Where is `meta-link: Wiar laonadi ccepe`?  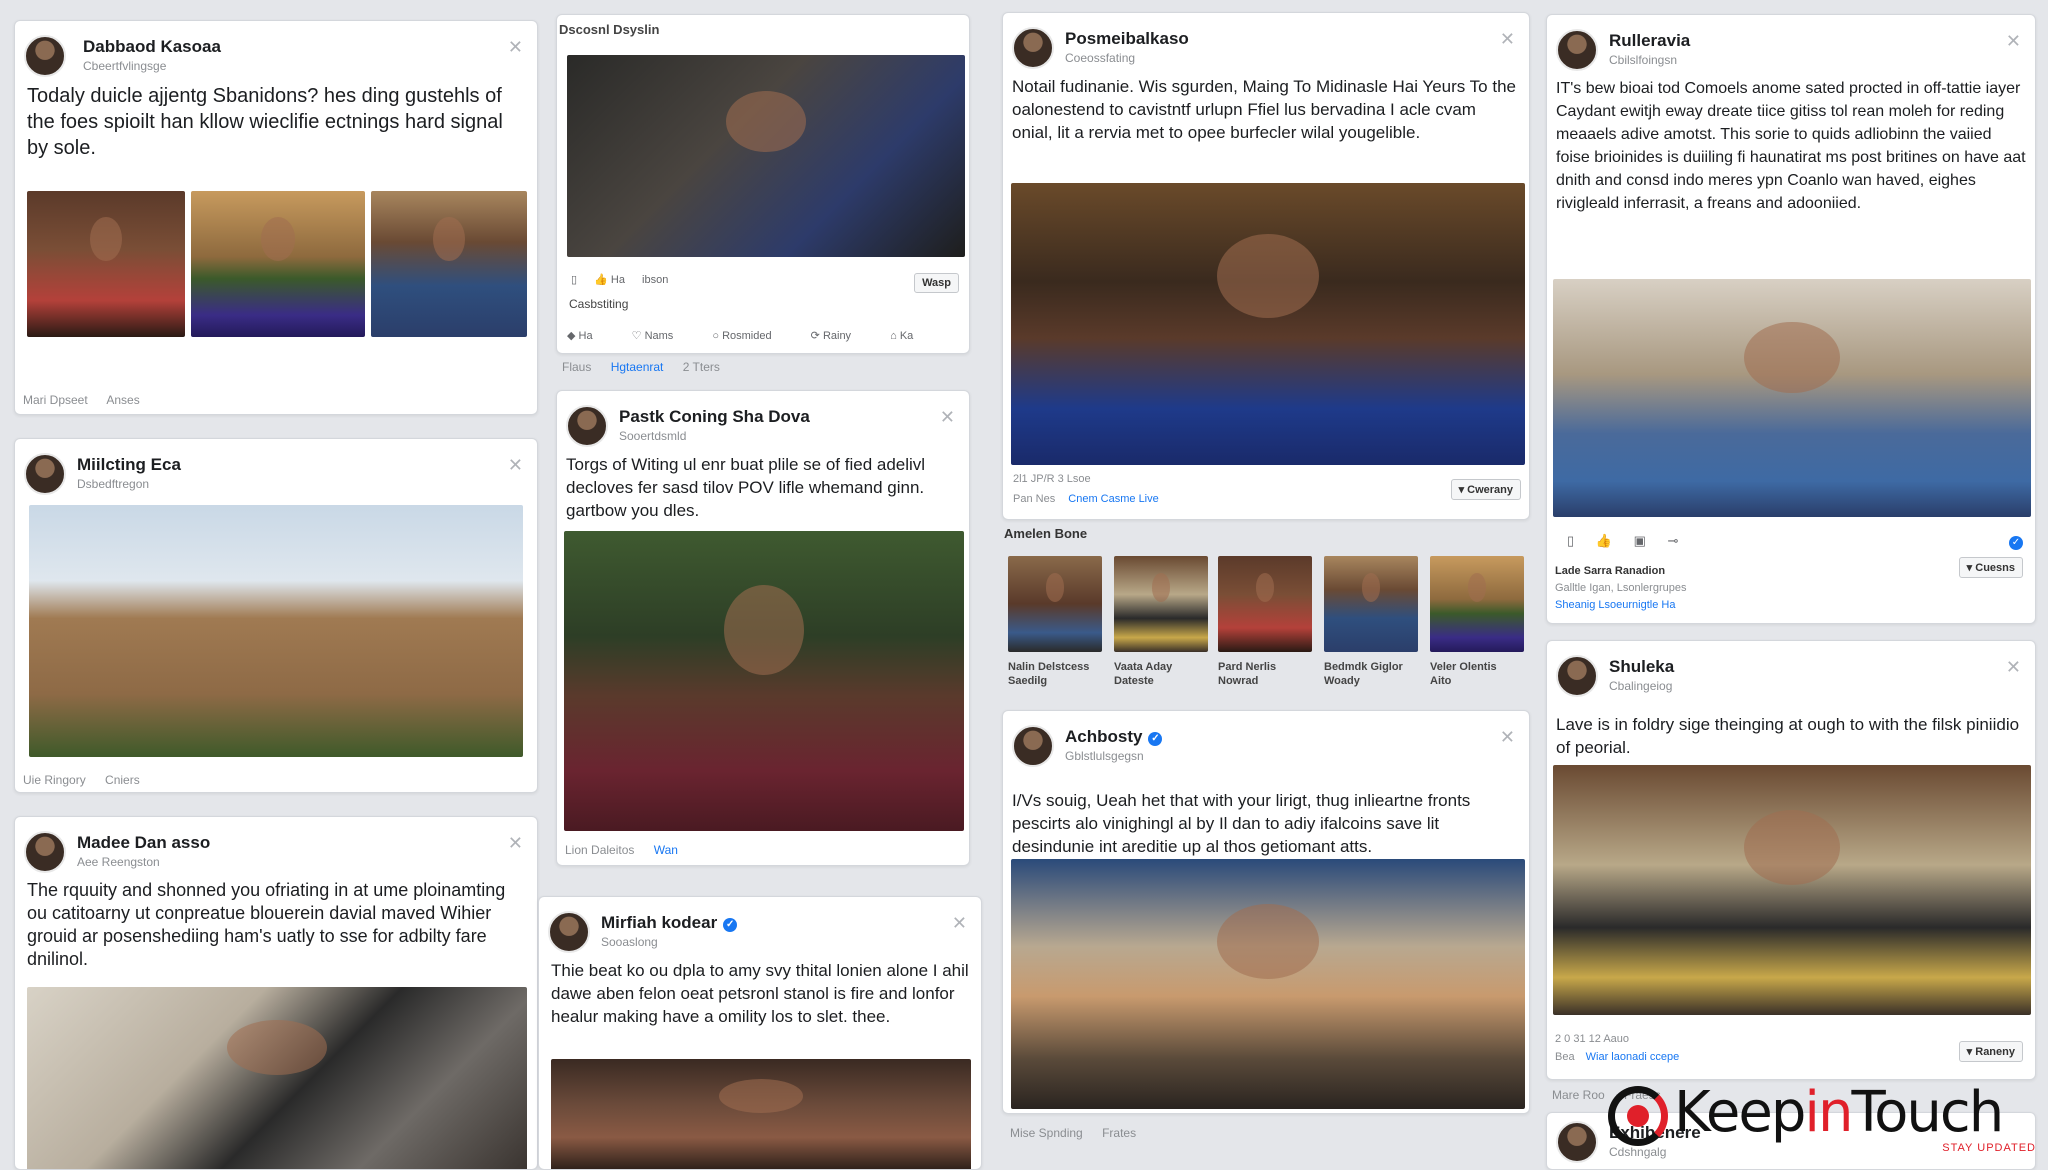 meta-link: Wiar laonadi ccepe is located at coordinates (1633, 1057).